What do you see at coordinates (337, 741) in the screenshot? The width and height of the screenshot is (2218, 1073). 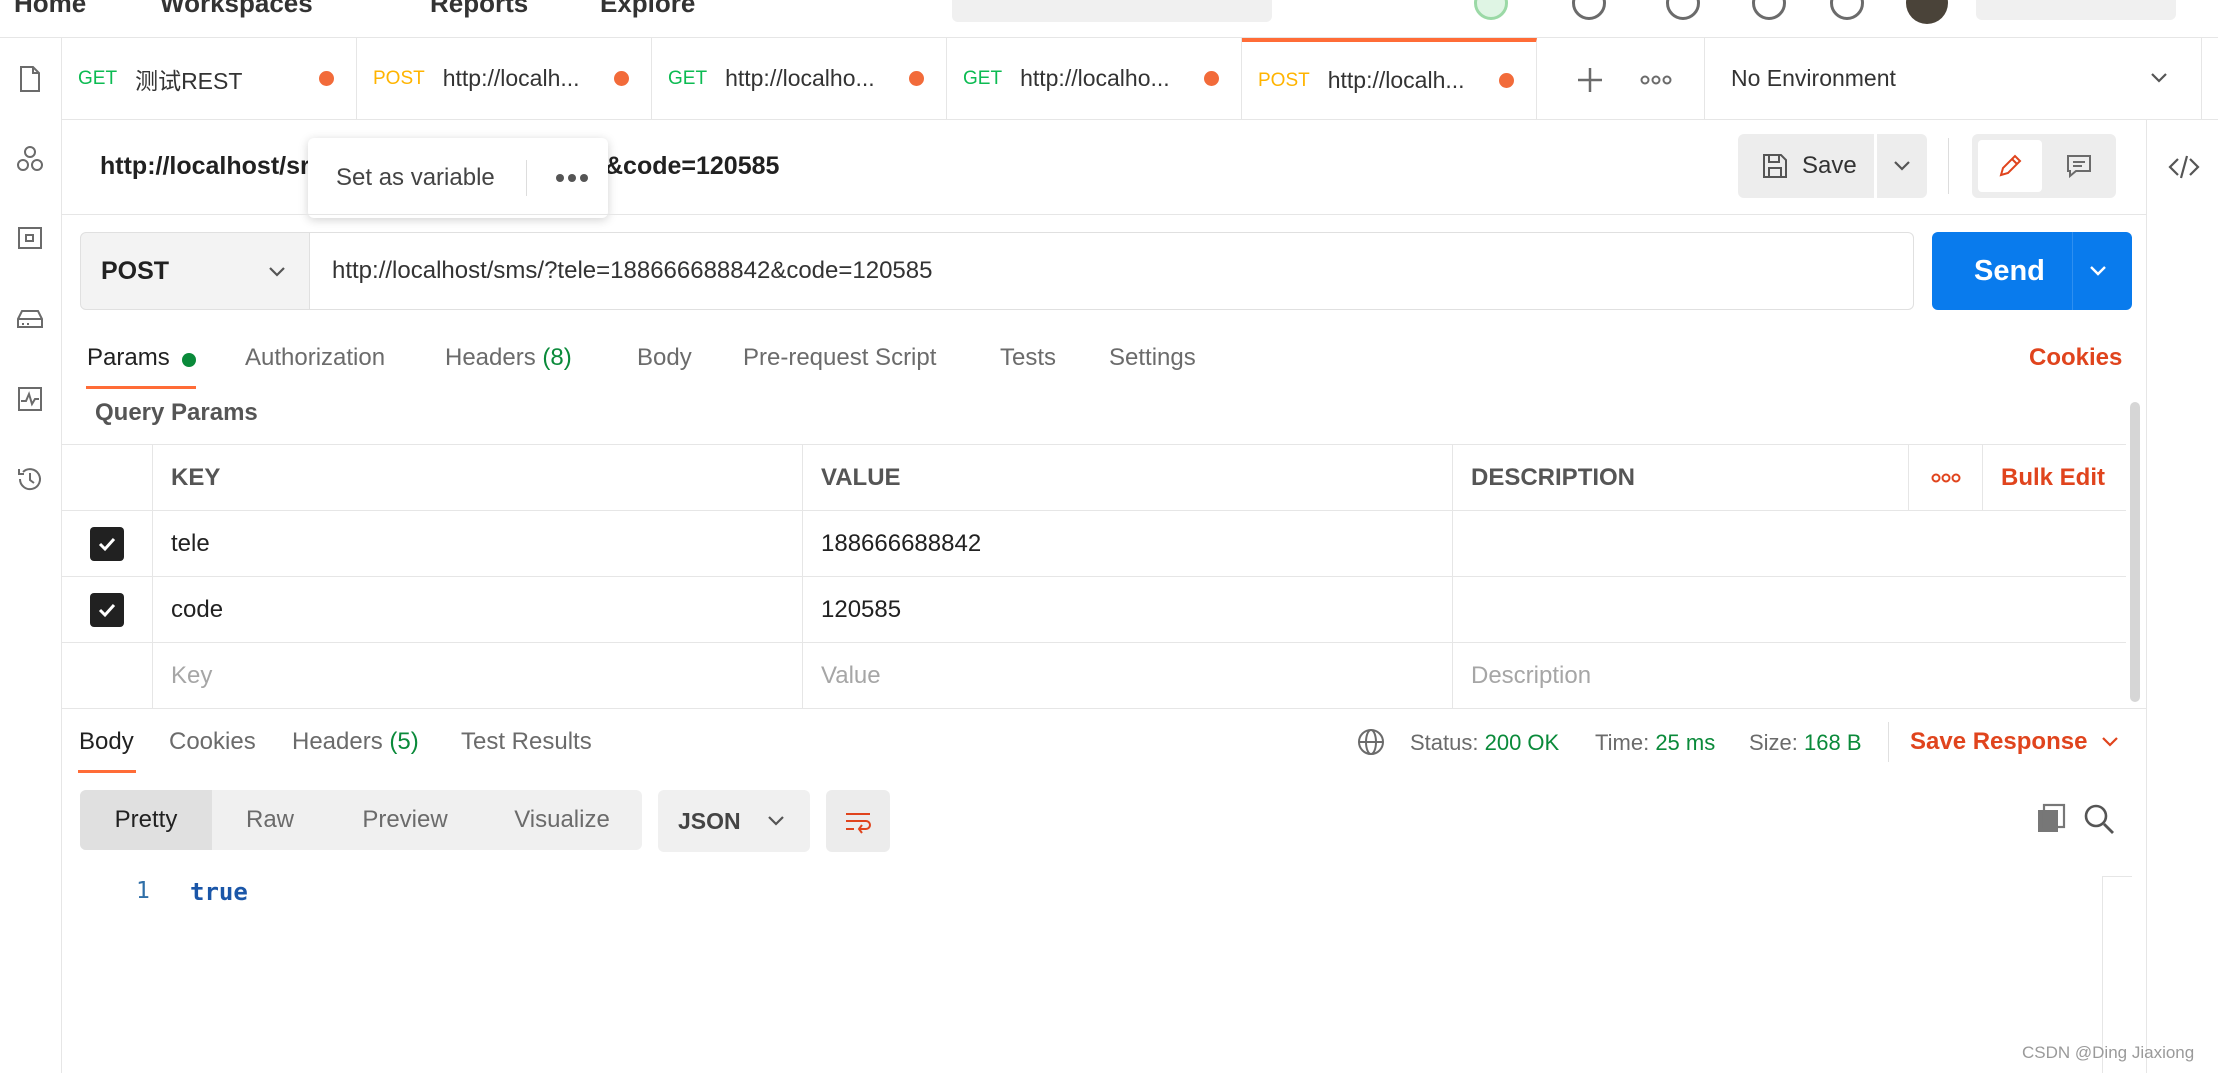 I see `response-headers-label: Headers` at bounding box center [337, 741].